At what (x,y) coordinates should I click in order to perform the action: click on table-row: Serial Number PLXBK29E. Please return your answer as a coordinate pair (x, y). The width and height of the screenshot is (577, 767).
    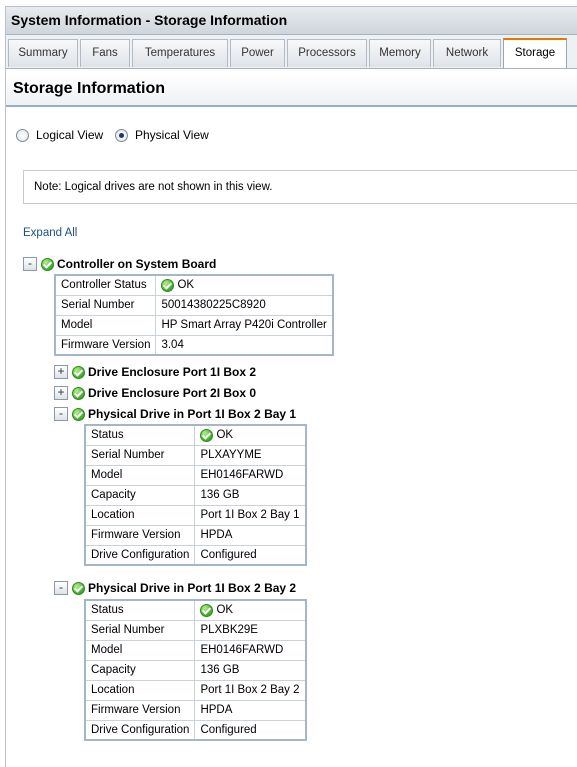
    Looking at the image, I should click on (195, 630).